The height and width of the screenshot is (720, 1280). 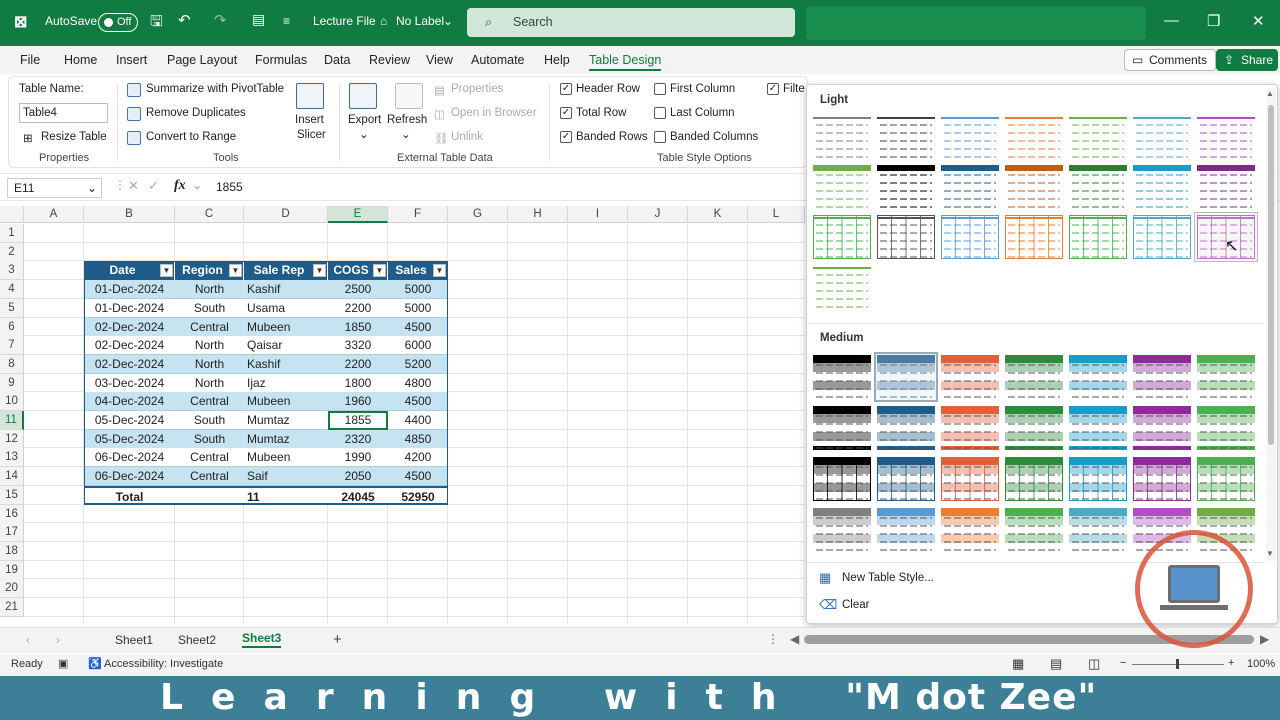 What do you see at coordinates (12, 327) in the screenshot?
I see `row-header-6: 6` at bounding box center [12, 327].